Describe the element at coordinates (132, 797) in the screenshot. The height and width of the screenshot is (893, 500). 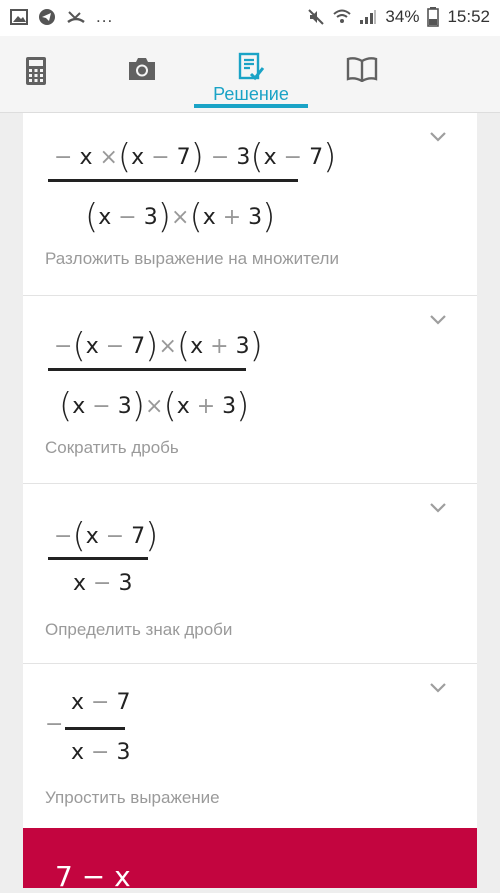
I see `step-4-caption: Упростить выражение` at that location.